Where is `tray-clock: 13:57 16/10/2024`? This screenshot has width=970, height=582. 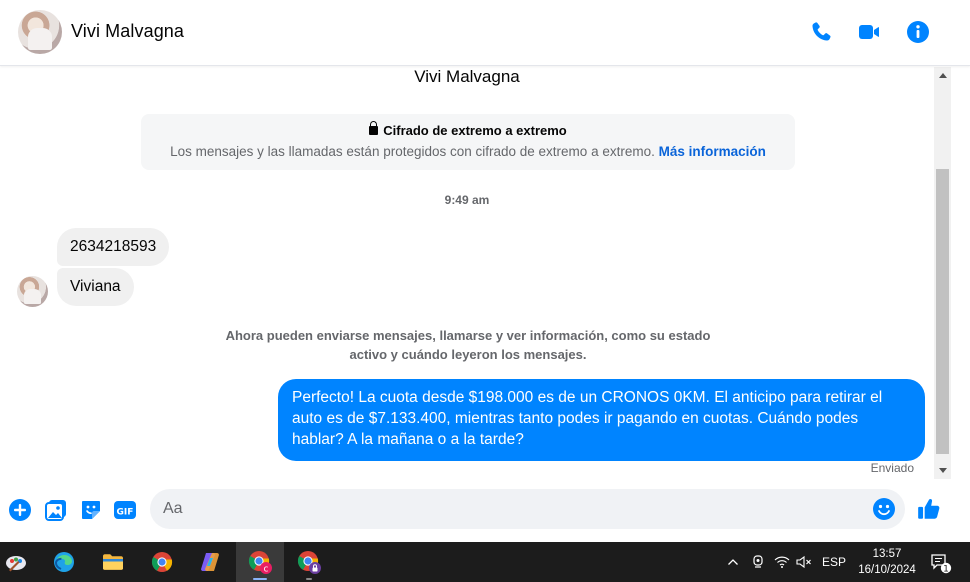 tray-clock: 13:57 16/10/2024 is located at coordinates (887, 562).